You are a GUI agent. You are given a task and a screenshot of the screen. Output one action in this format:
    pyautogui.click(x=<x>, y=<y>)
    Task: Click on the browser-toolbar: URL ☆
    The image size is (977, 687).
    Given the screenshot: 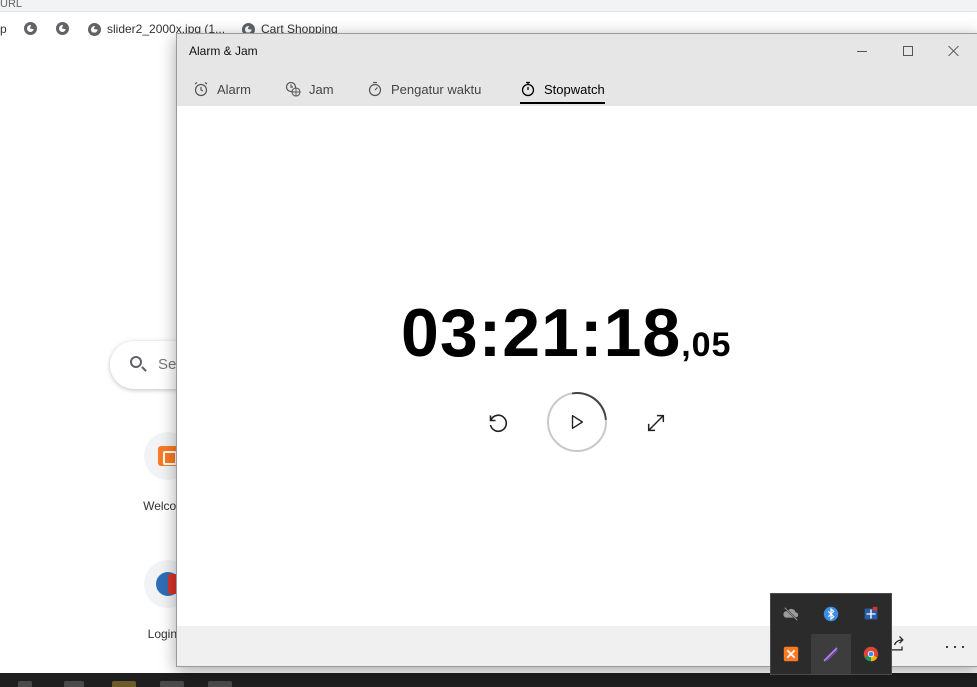 What is the action you would take?
    pyautogui.click(x=488, y=6)
    